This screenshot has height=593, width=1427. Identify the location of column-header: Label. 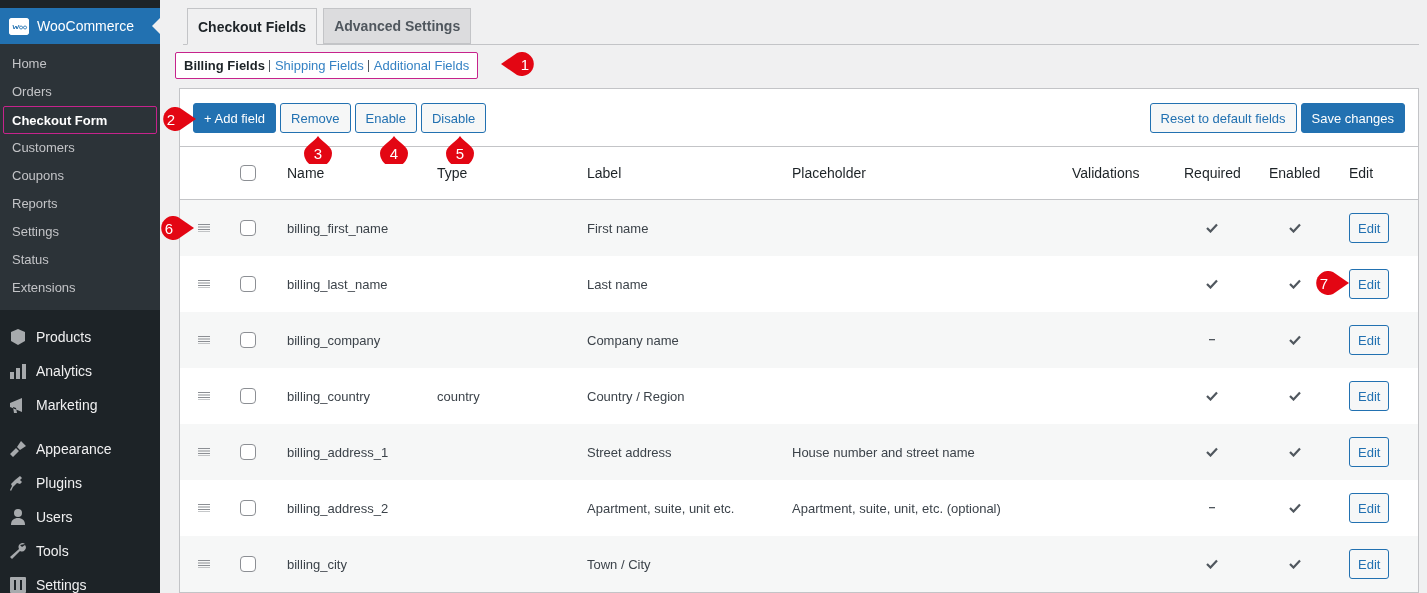
(604, 173).